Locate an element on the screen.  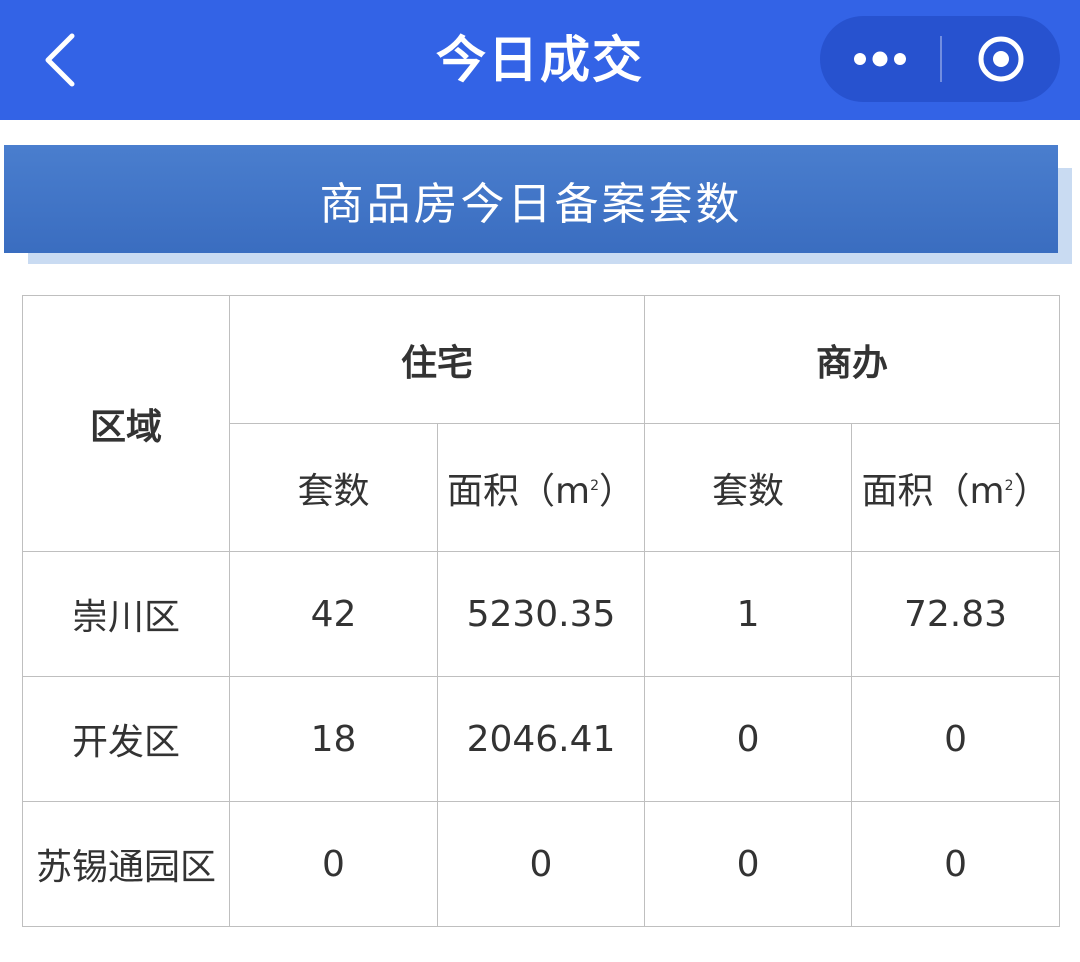
commercial-count-header: 套数 is located at coordinates (748, 487).